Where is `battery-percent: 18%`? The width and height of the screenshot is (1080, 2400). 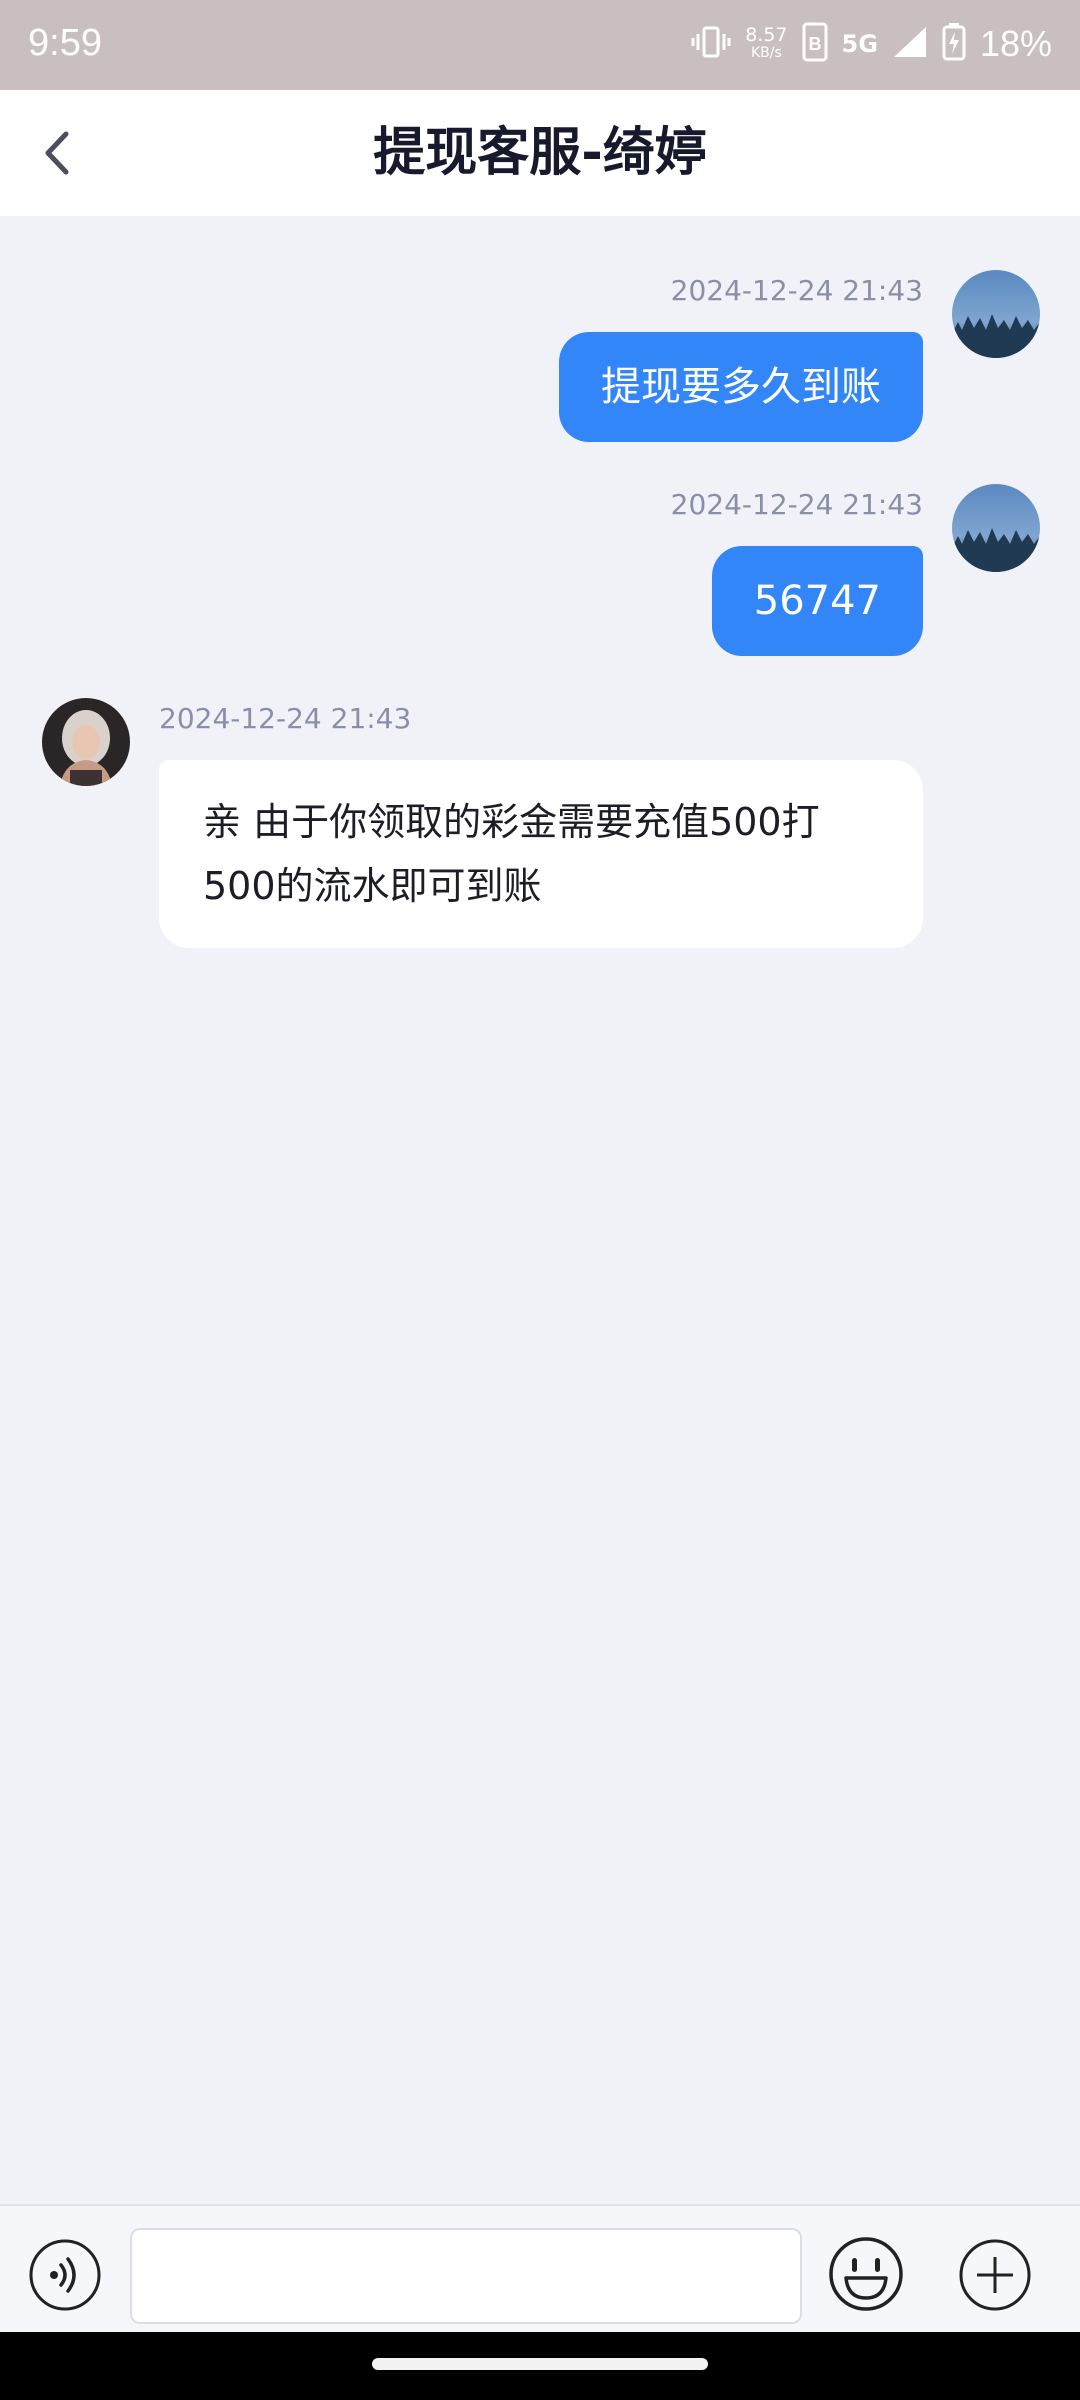 battery-percent: 18% is located at coordinates (1015, 43).